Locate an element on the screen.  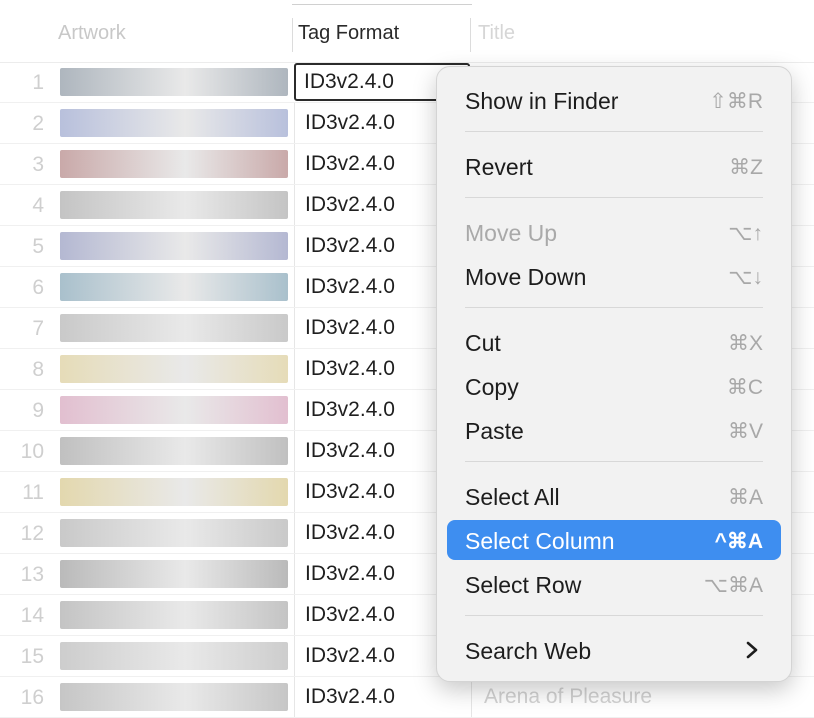
column-header-artwork: Artwork is located at coordinates (92, 33).